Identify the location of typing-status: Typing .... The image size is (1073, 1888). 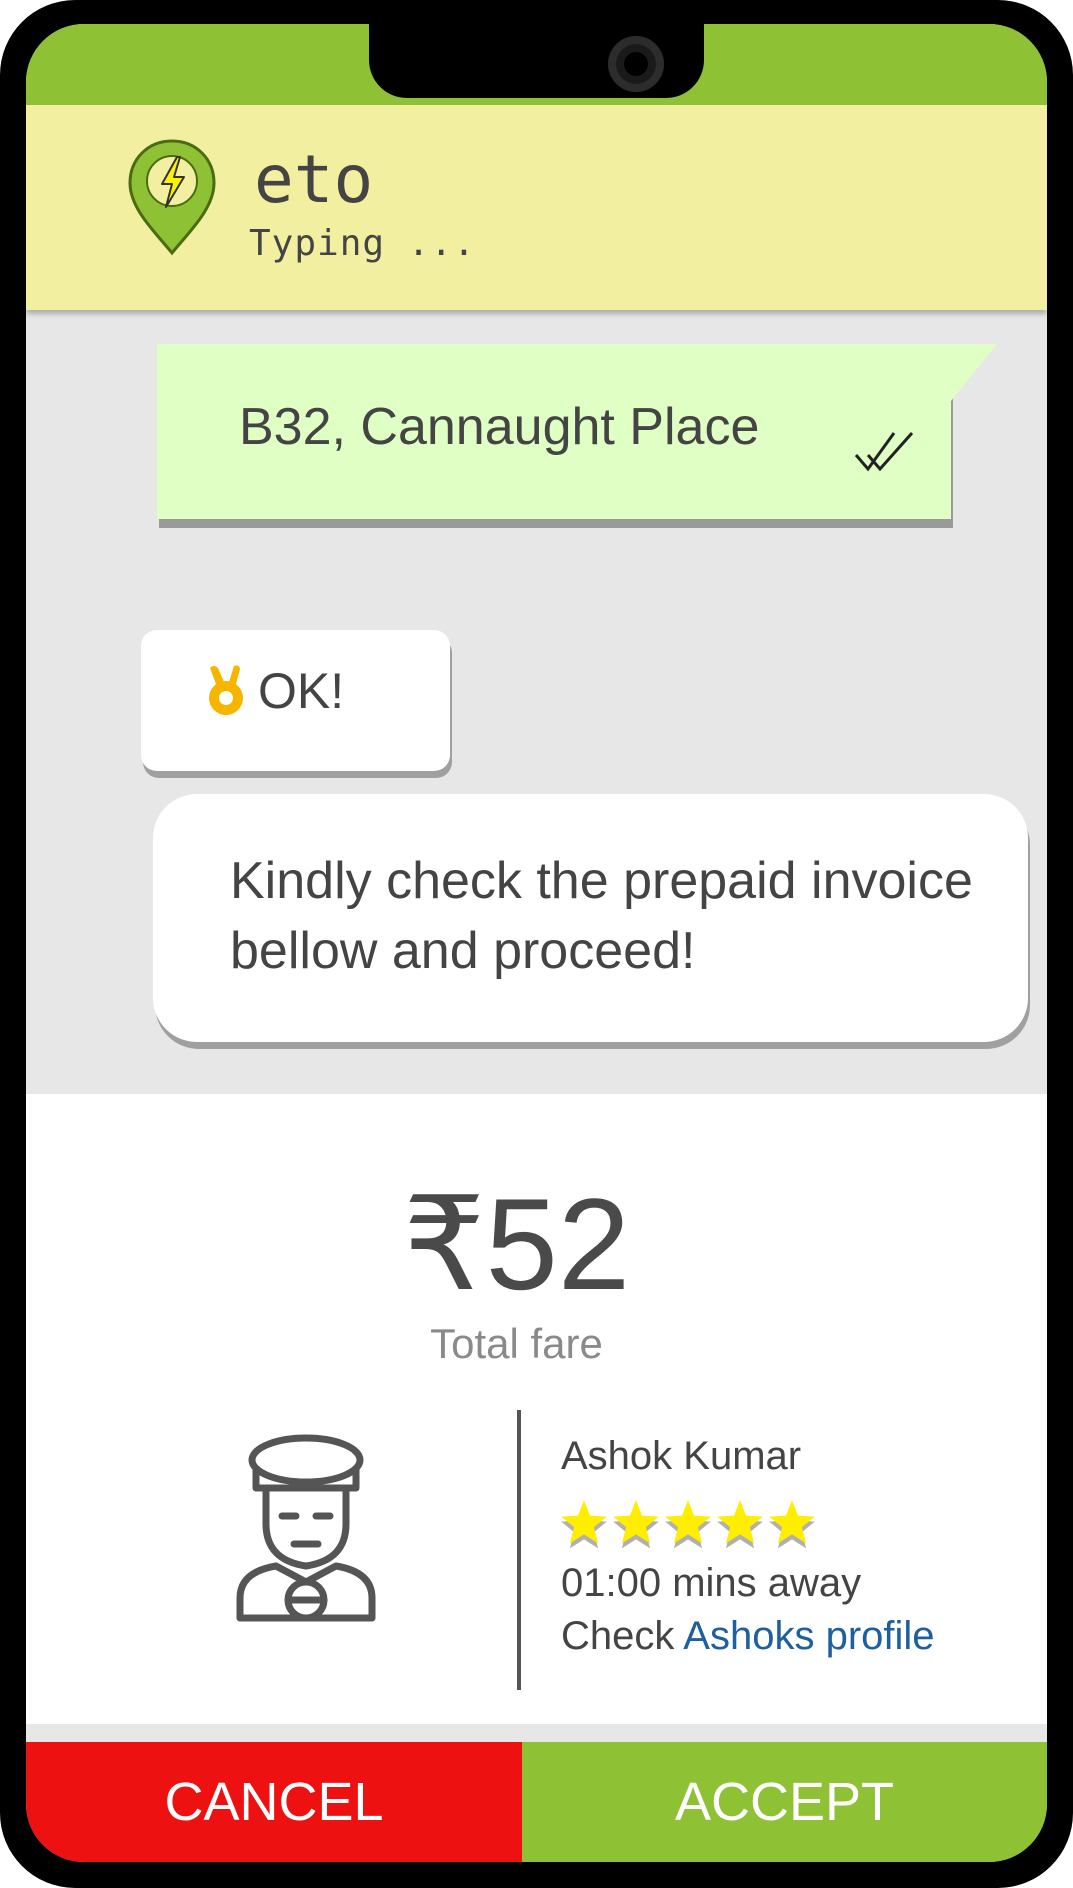
(362, 243).